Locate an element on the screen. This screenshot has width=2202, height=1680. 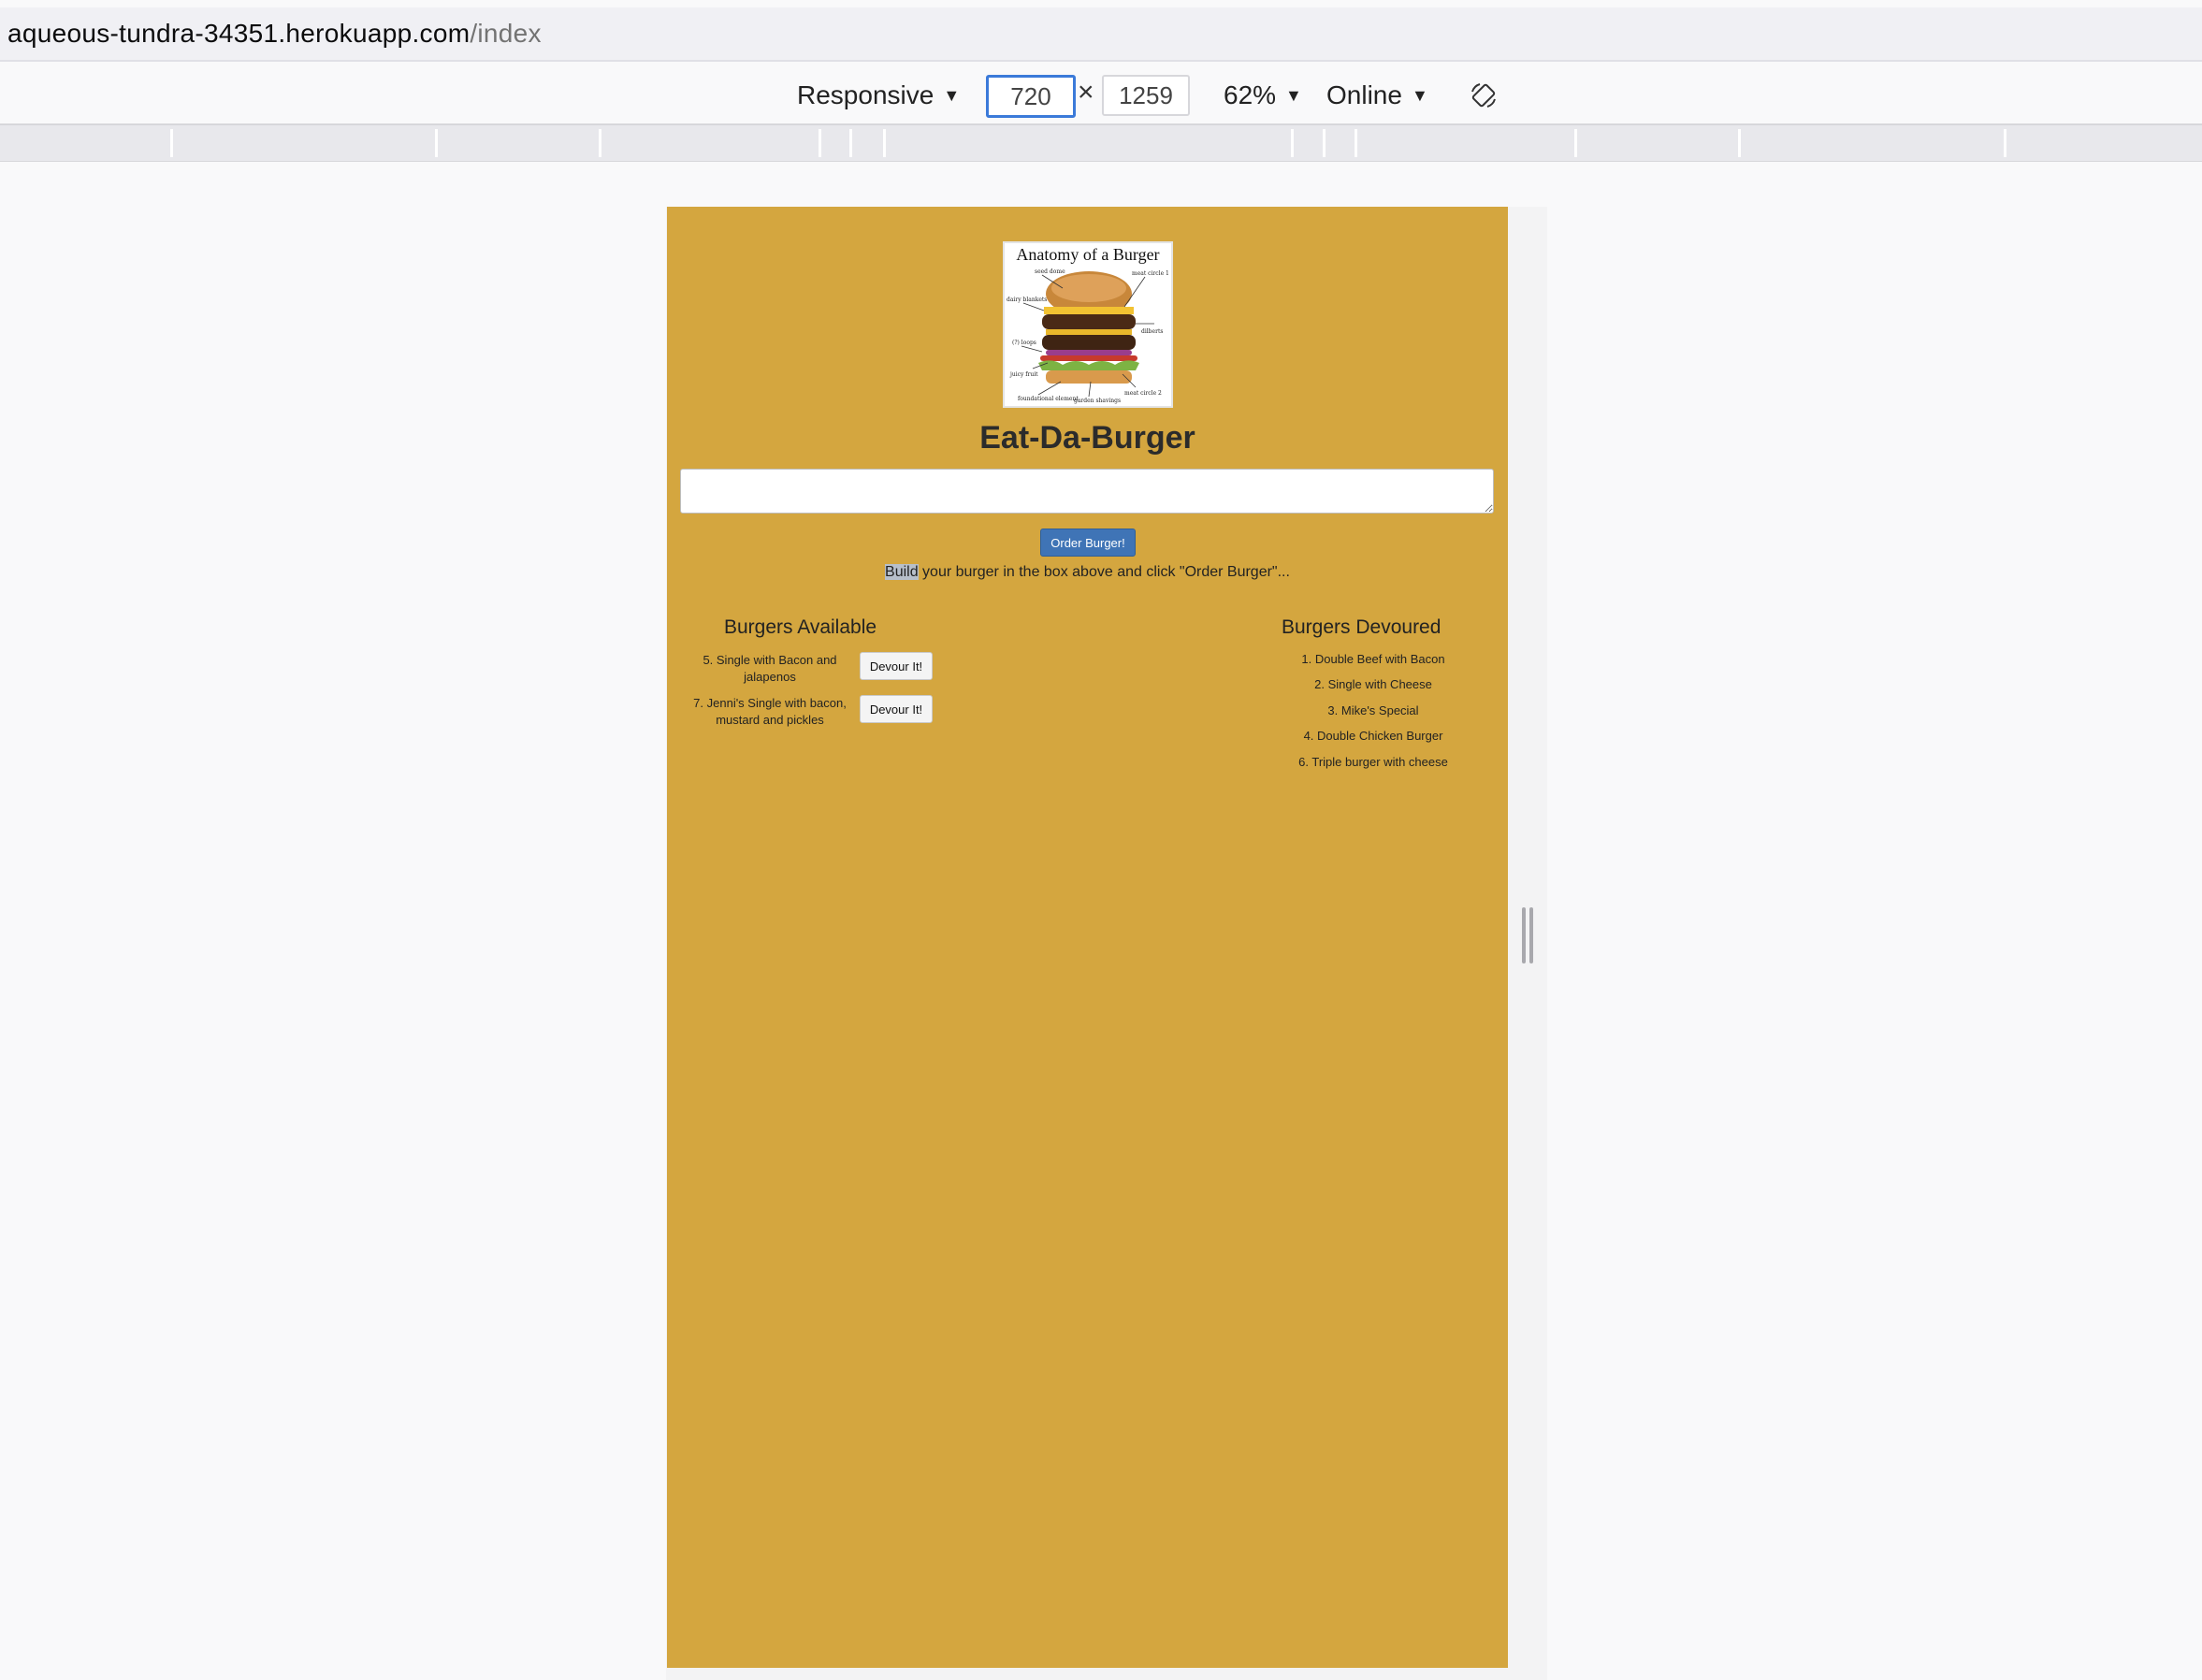
url-text: aqueous-tundra-34351.herokuapp.com/index is located at coordinates (271, 34).